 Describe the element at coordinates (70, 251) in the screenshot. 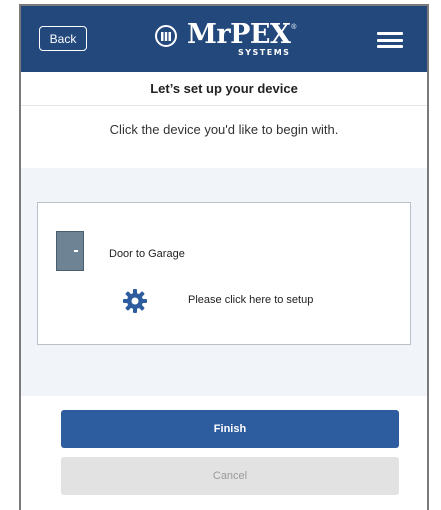

I see `door-icon` at that location.